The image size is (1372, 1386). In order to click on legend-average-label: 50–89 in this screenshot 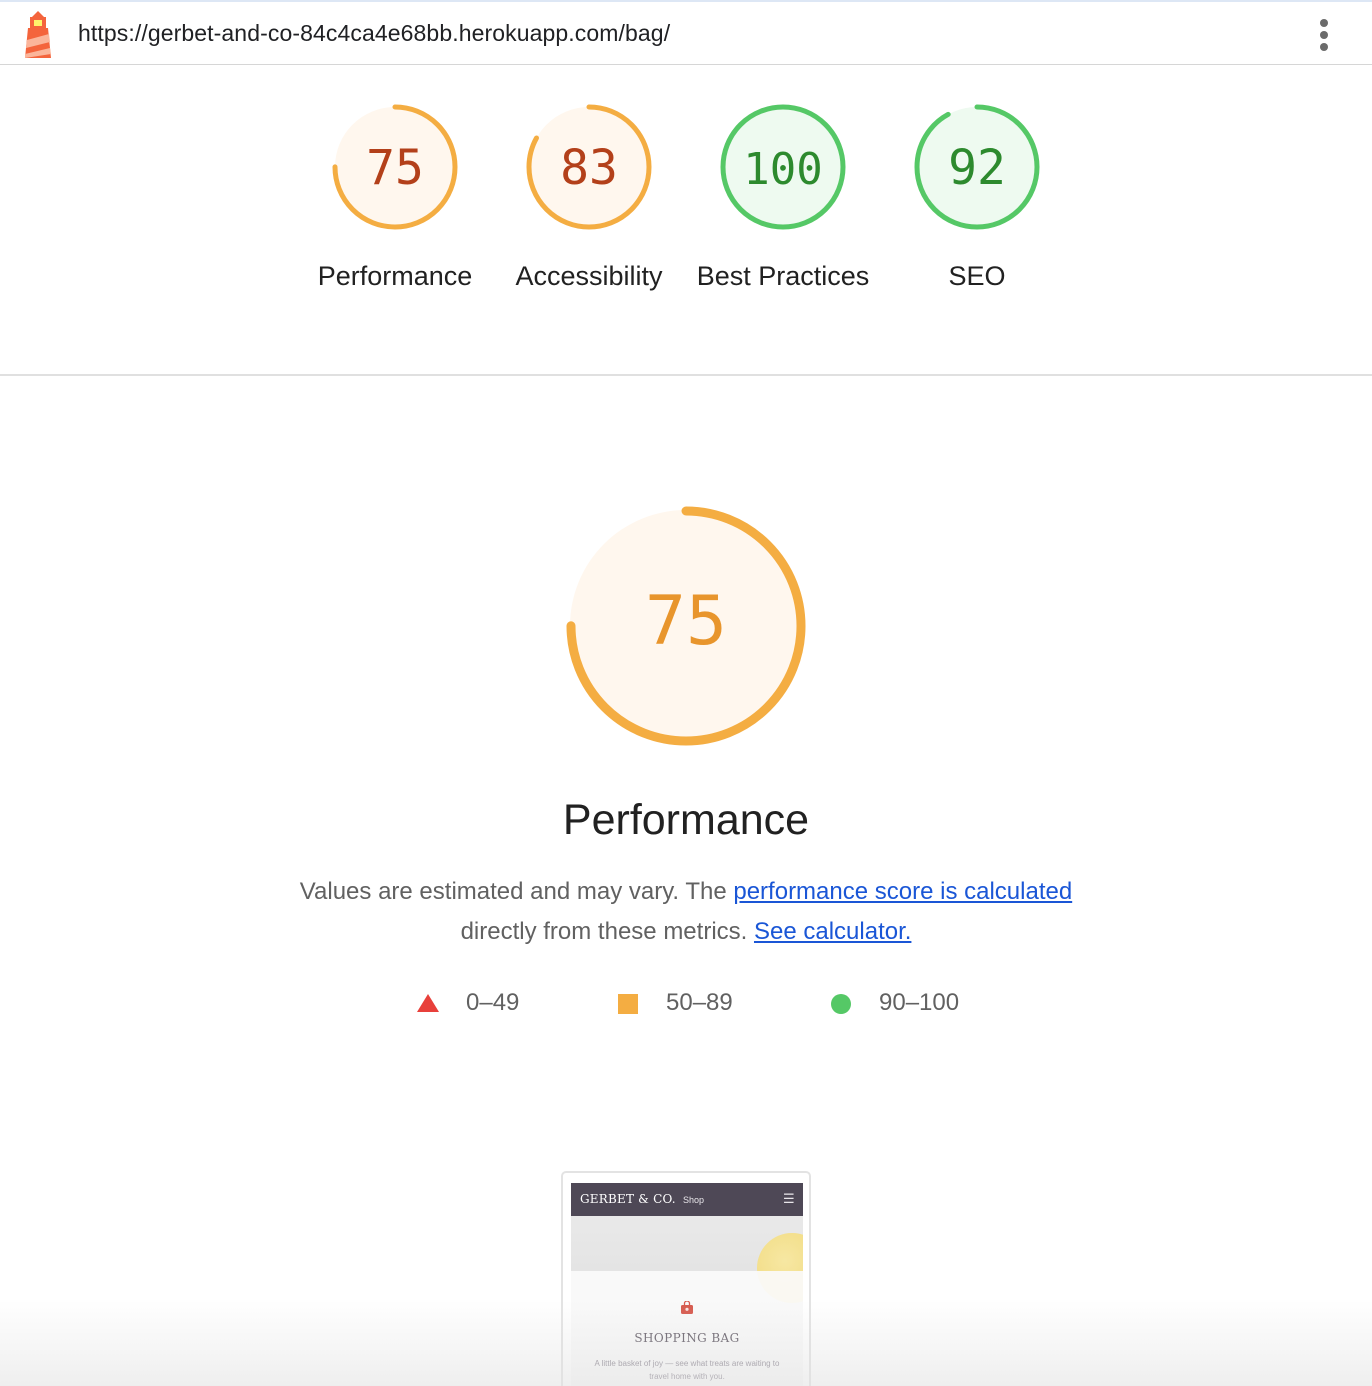, I will do `click(699, 1002)`.